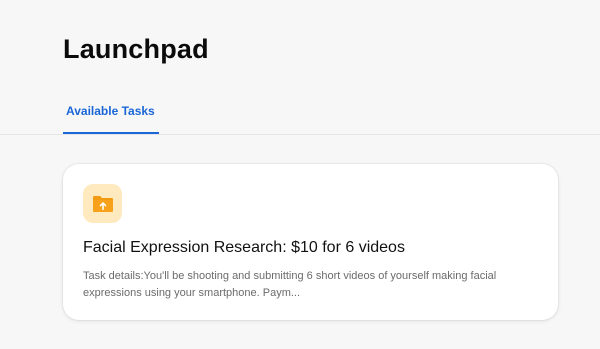 This screenshot has height=349, width=600. What do you see at coordinates (136, 49) in the screenshot?
I see `page-title: Launchpad` at bounding box center [136, 49].